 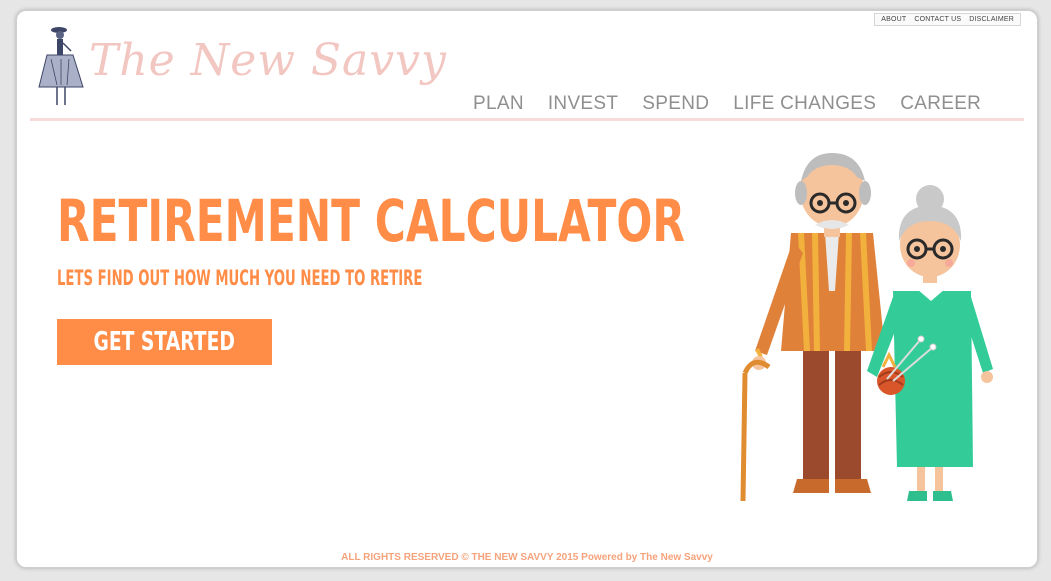 What do you see at coordinates (675, 104) in the screenshot?
I see `nav-spend: SPEND` at bounding box center [675, 104].